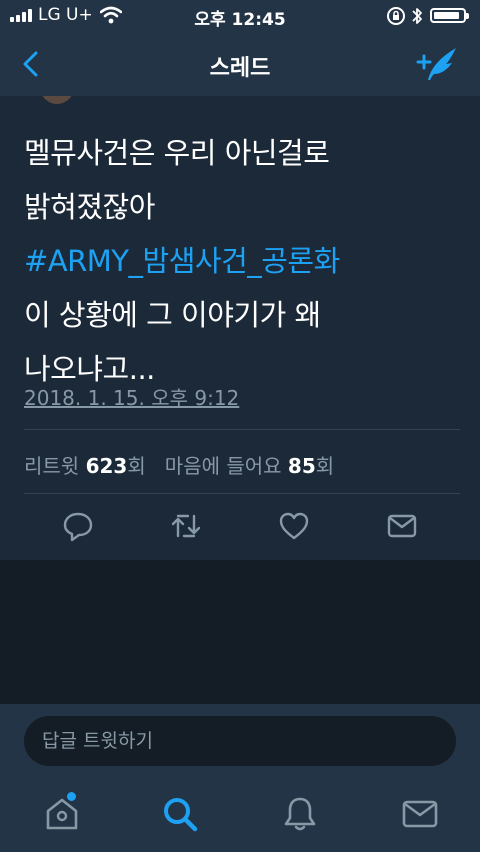 Image resolution: width=480 pixels, height=852 pixels. What do you see at coordinates (240, 68) in the screenshot?
I see `page-title: 스레드` at bounding box center [240, 68].